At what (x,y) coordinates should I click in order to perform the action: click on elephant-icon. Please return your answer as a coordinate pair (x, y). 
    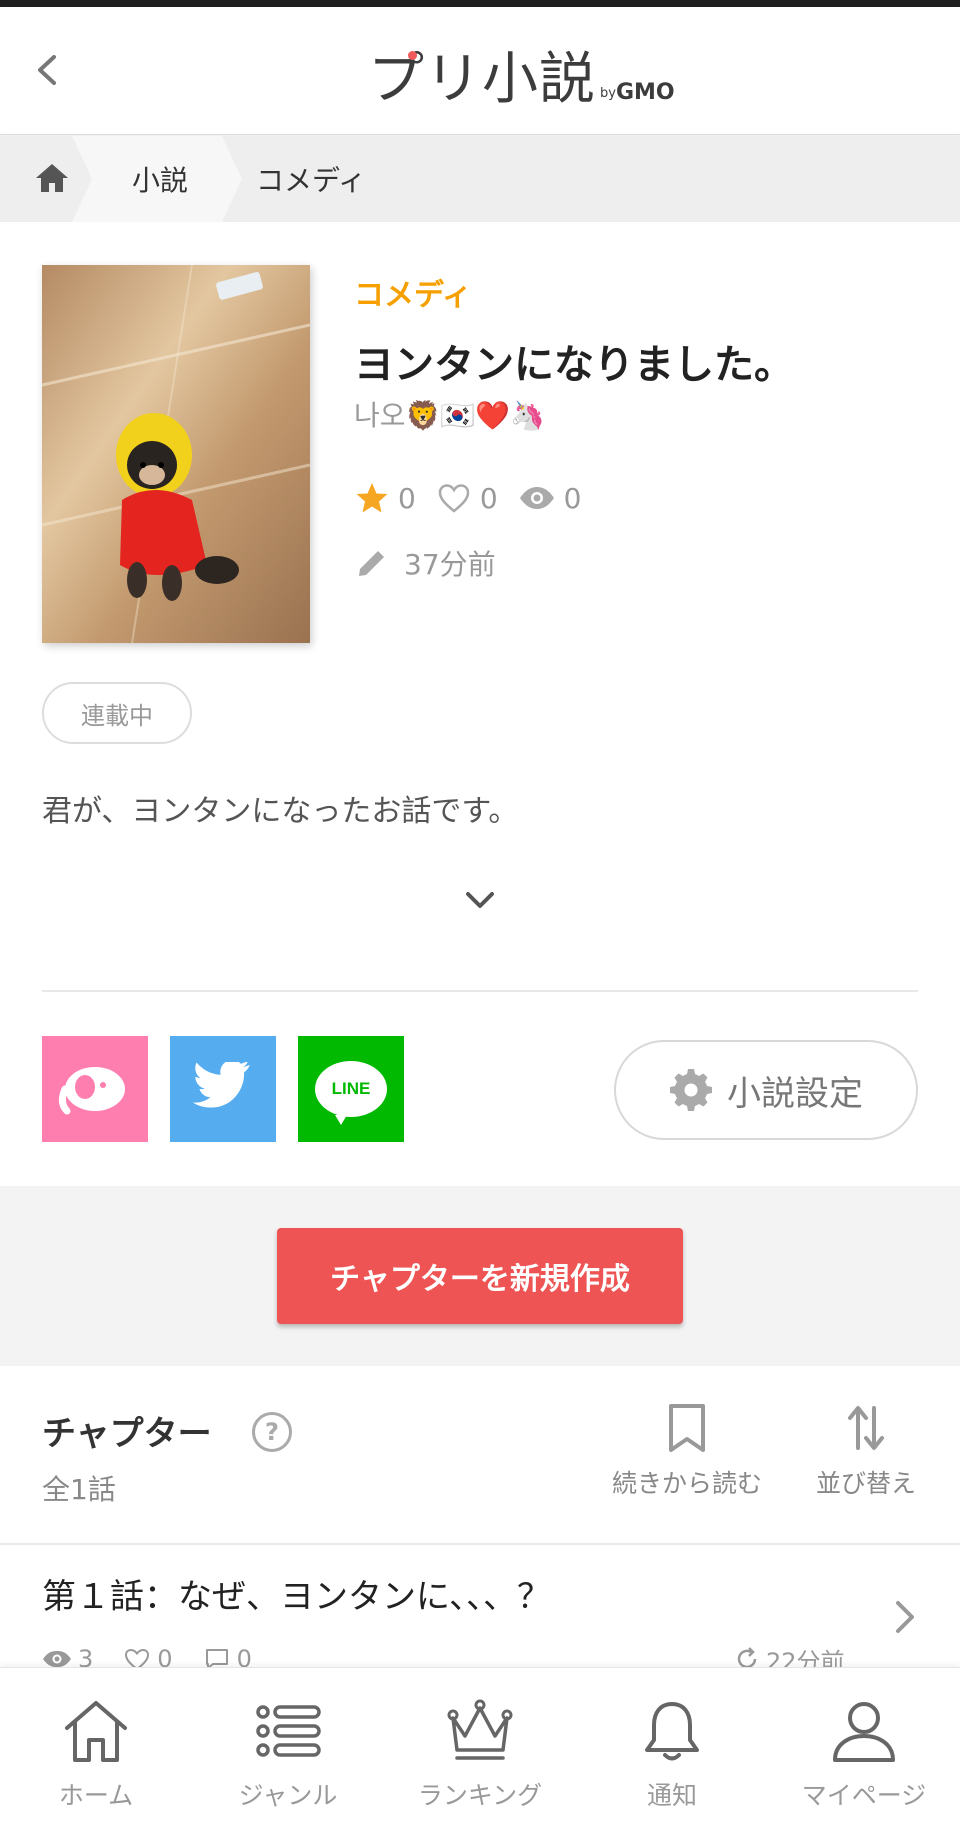
    Looking at the image, I should click on (91, 1091).